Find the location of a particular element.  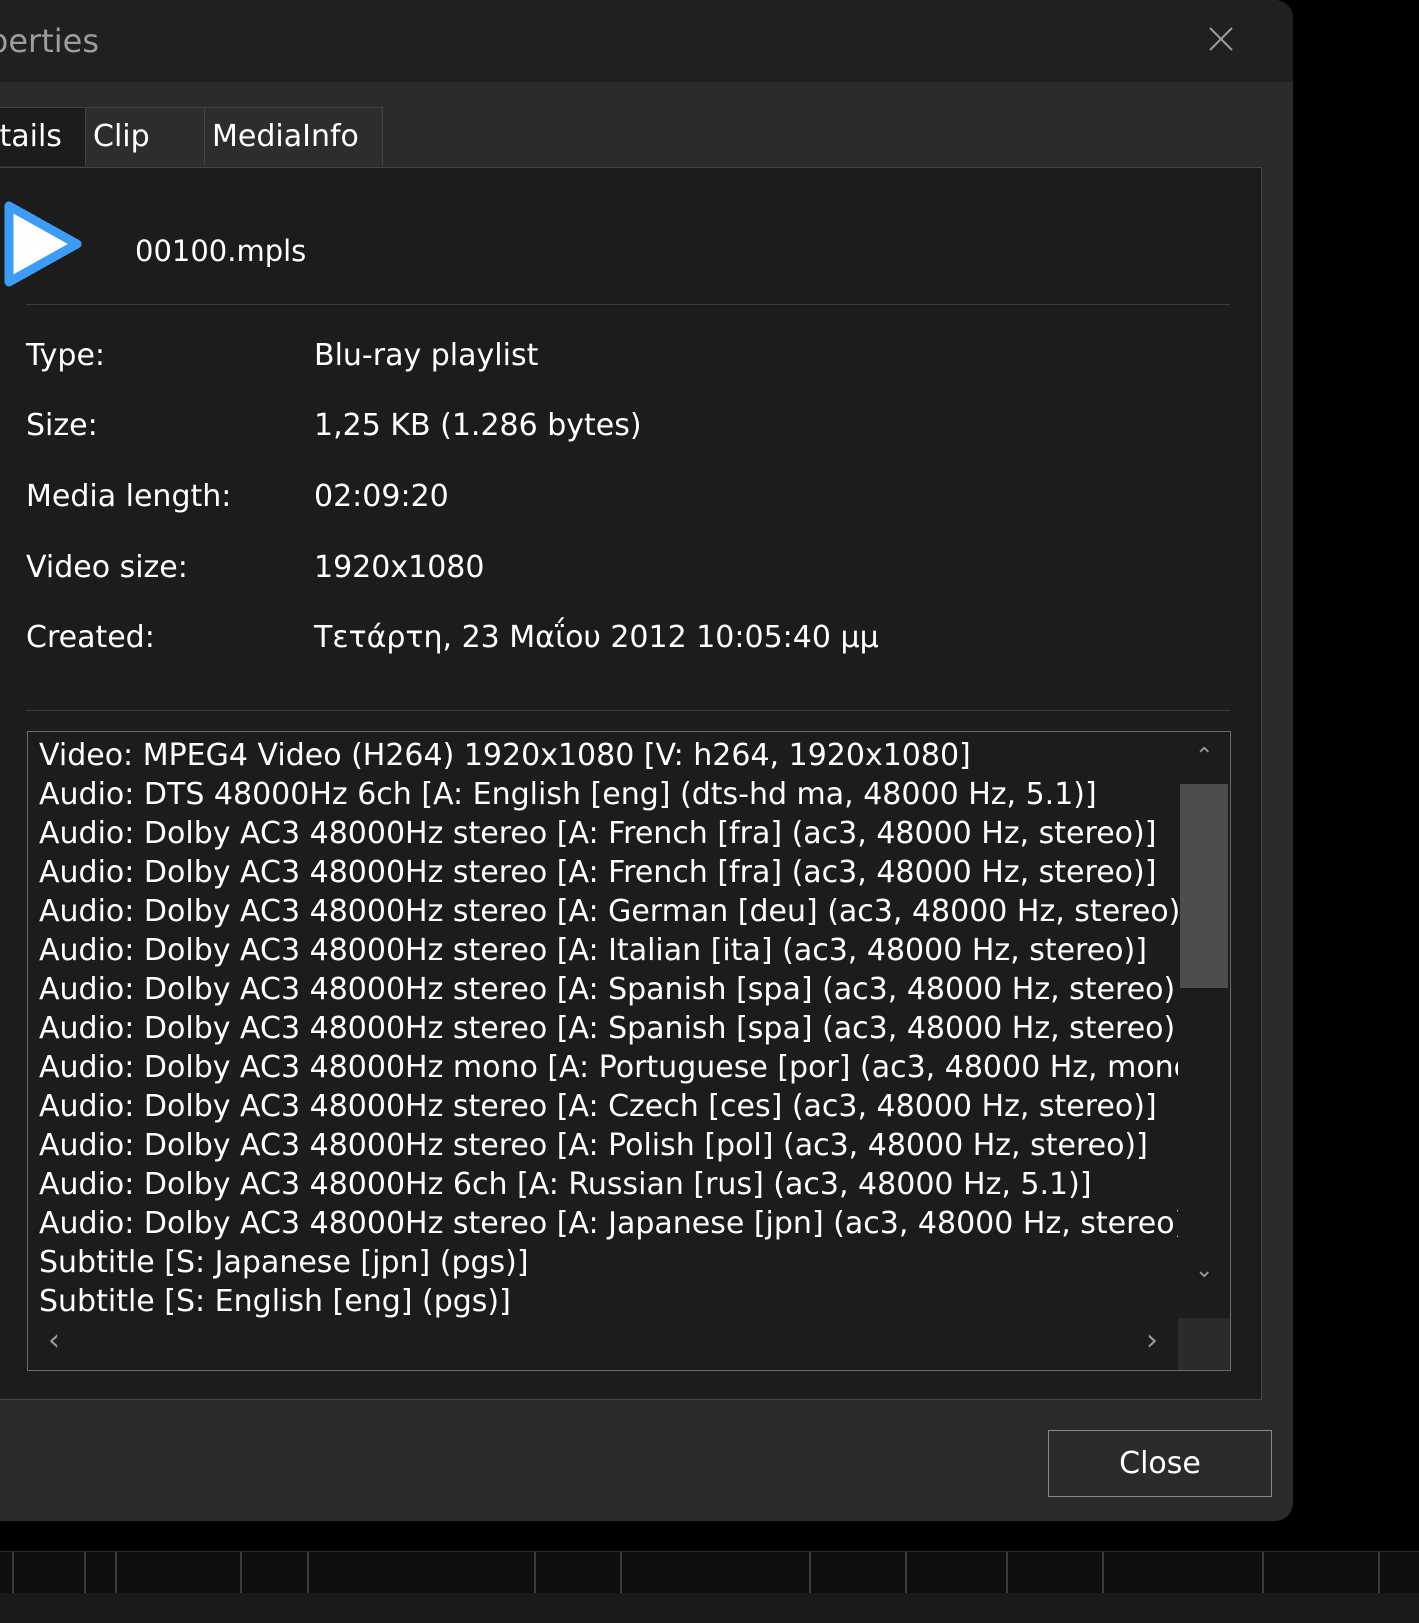

stream-line: Subtitle [S: English [eng] (pgs)] is located at coordinates (275, 1301).